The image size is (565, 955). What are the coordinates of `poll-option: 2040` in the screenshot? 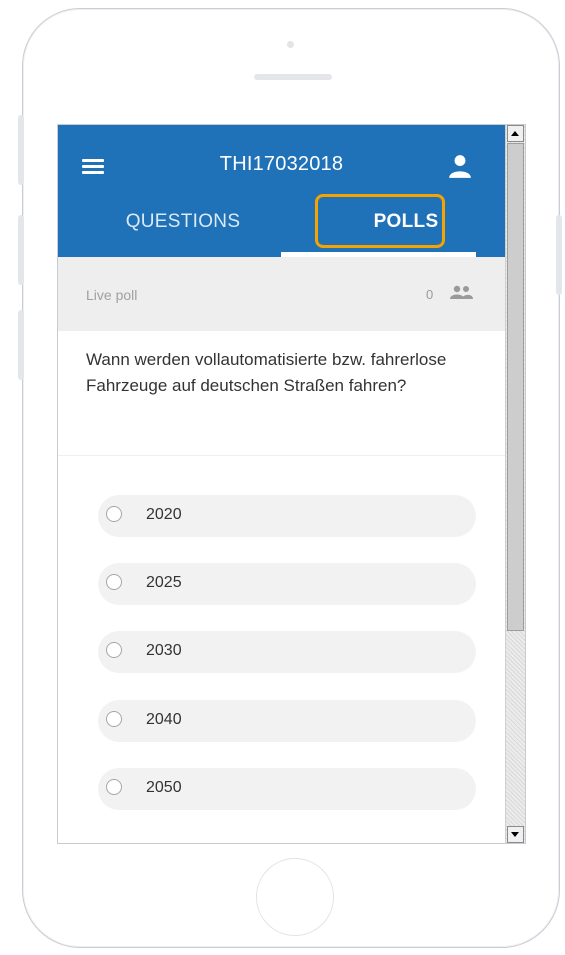 It's located at (287, 721).